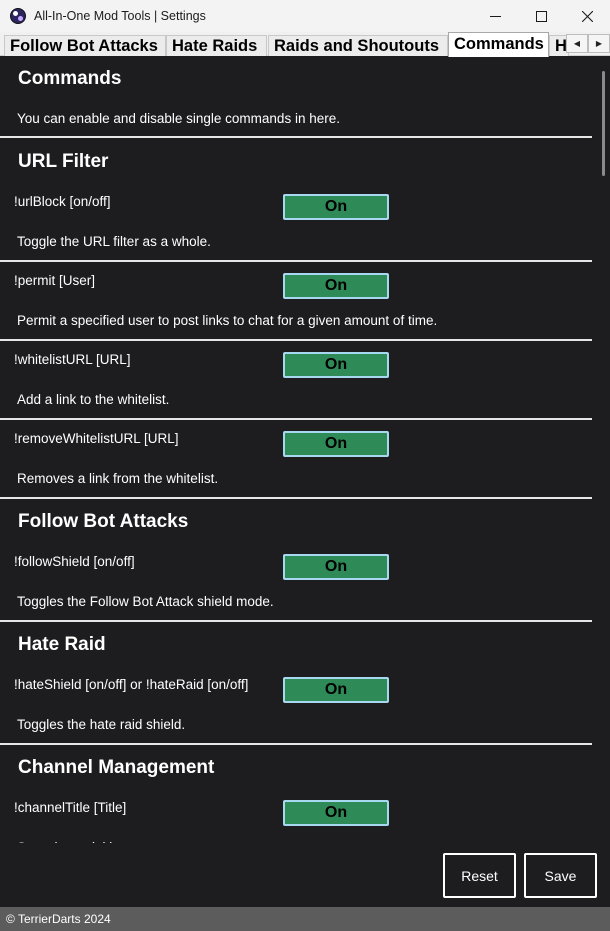 The image size is (610, 931). I want to click on toggle-removewhitelisturl-button: On, so click(336, 444).